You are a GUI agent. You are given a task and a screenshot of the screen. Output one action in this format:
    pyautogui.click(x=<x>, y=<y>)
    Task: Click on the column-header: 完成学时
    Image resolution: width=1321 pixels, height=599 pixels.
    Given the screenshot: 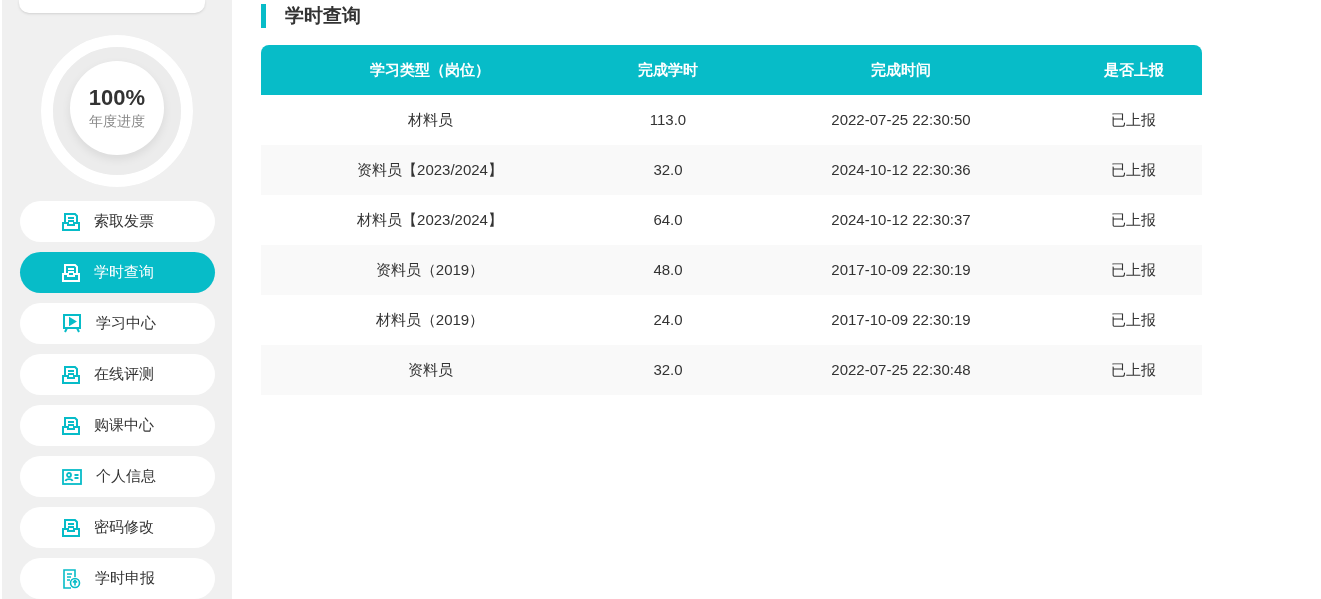 What is the action you would take?
    pyautogui.click(x=668, y=69)
    